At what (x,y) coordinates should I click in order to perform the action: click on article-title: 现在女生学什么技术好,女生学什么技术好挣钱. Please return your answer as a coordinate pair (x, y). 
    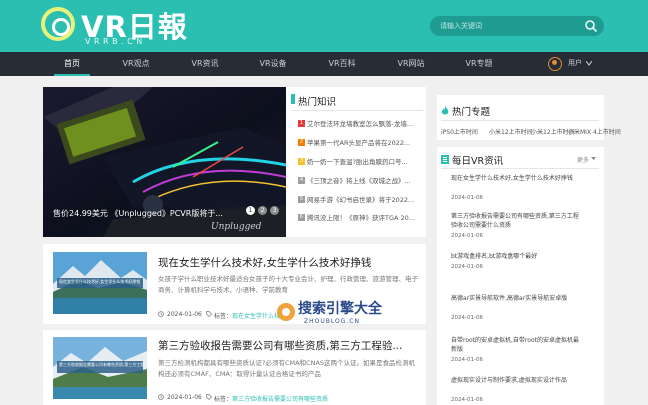
    Looking at the image, I should click on (264, 262).